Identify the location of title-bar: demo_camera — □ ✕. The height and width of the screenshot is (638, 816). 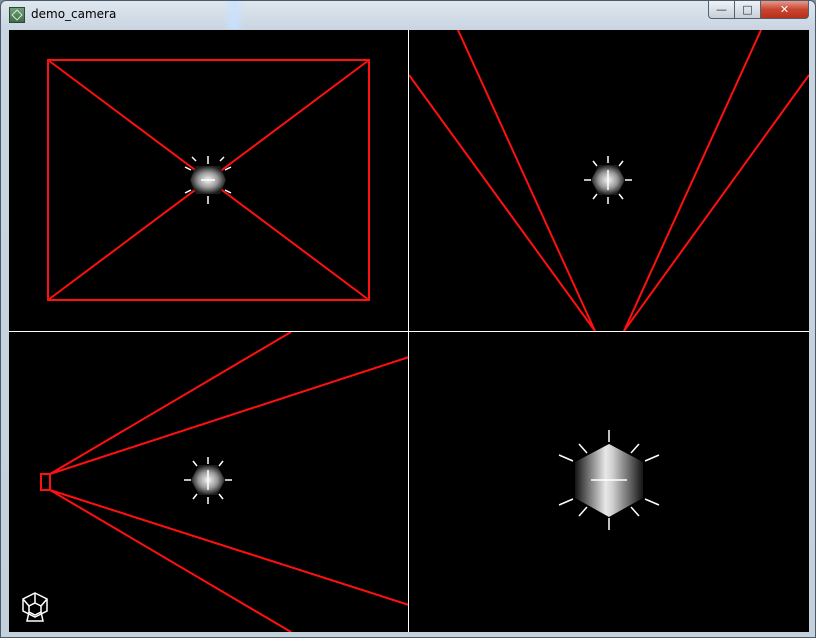
(408, 15).